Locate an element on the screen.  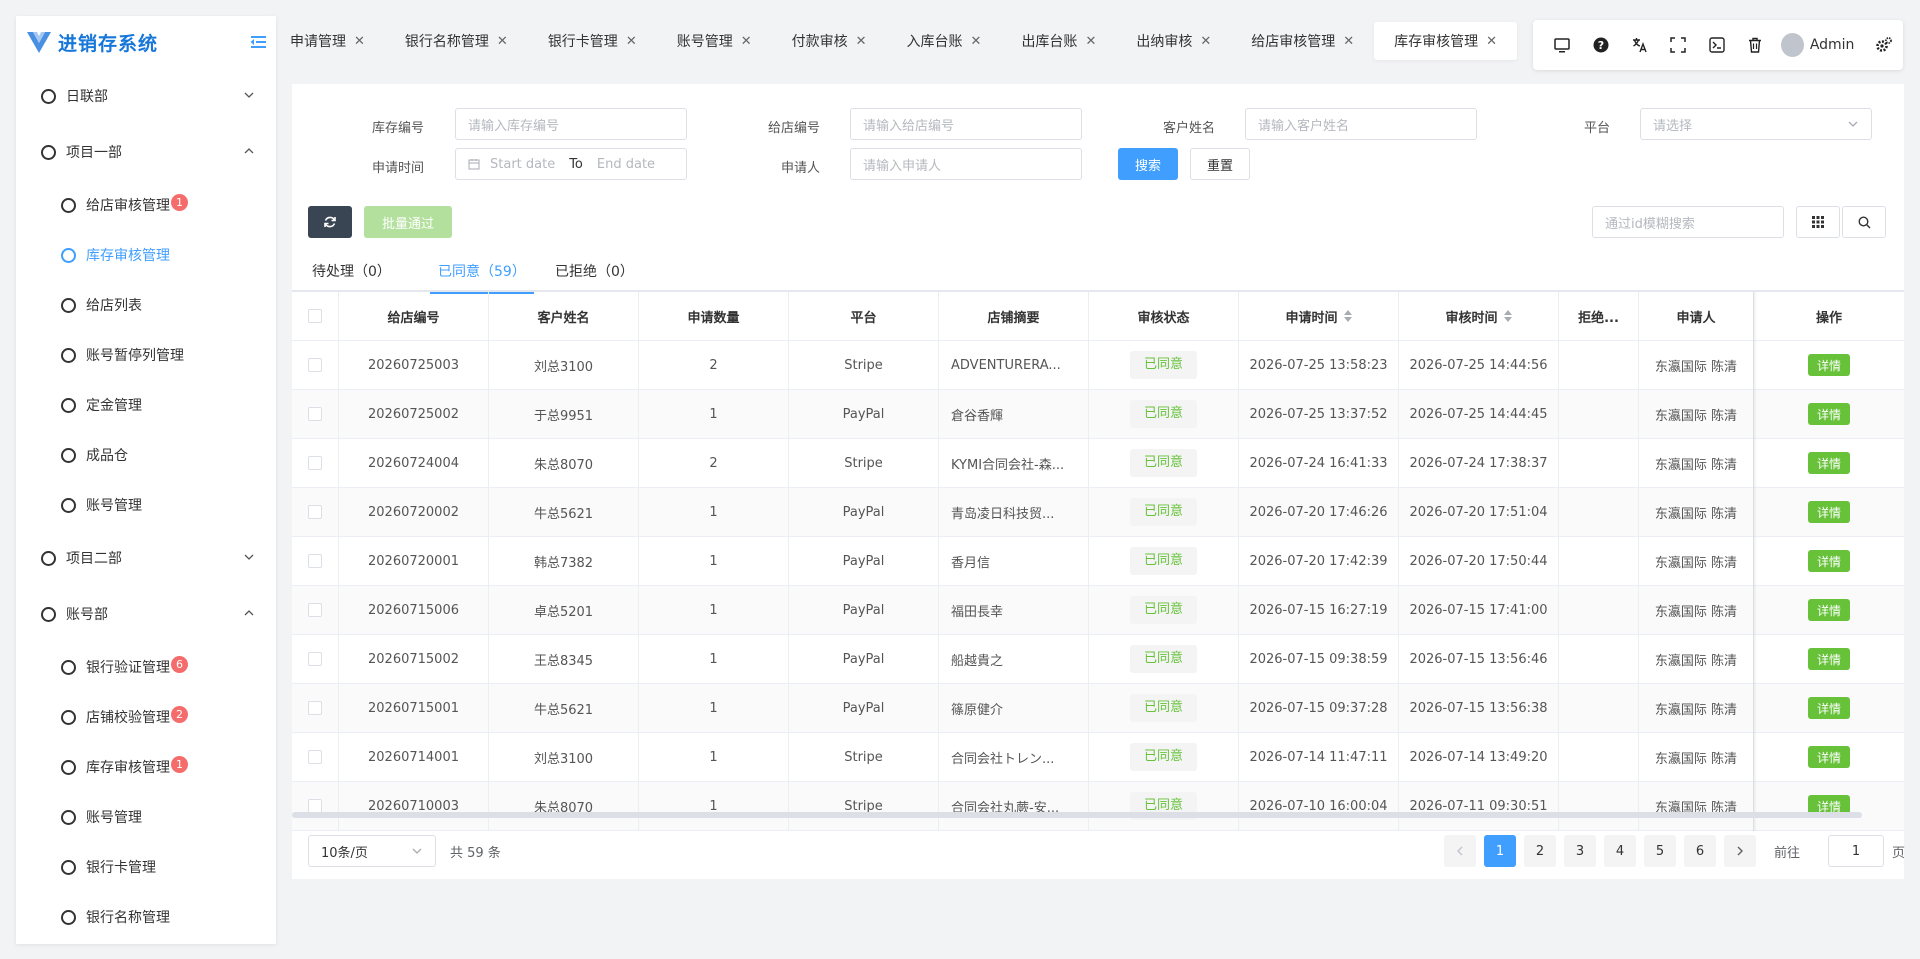
tab-outbound-ledger: 出库台账 ✕ is located at coordinates (1058, 41).